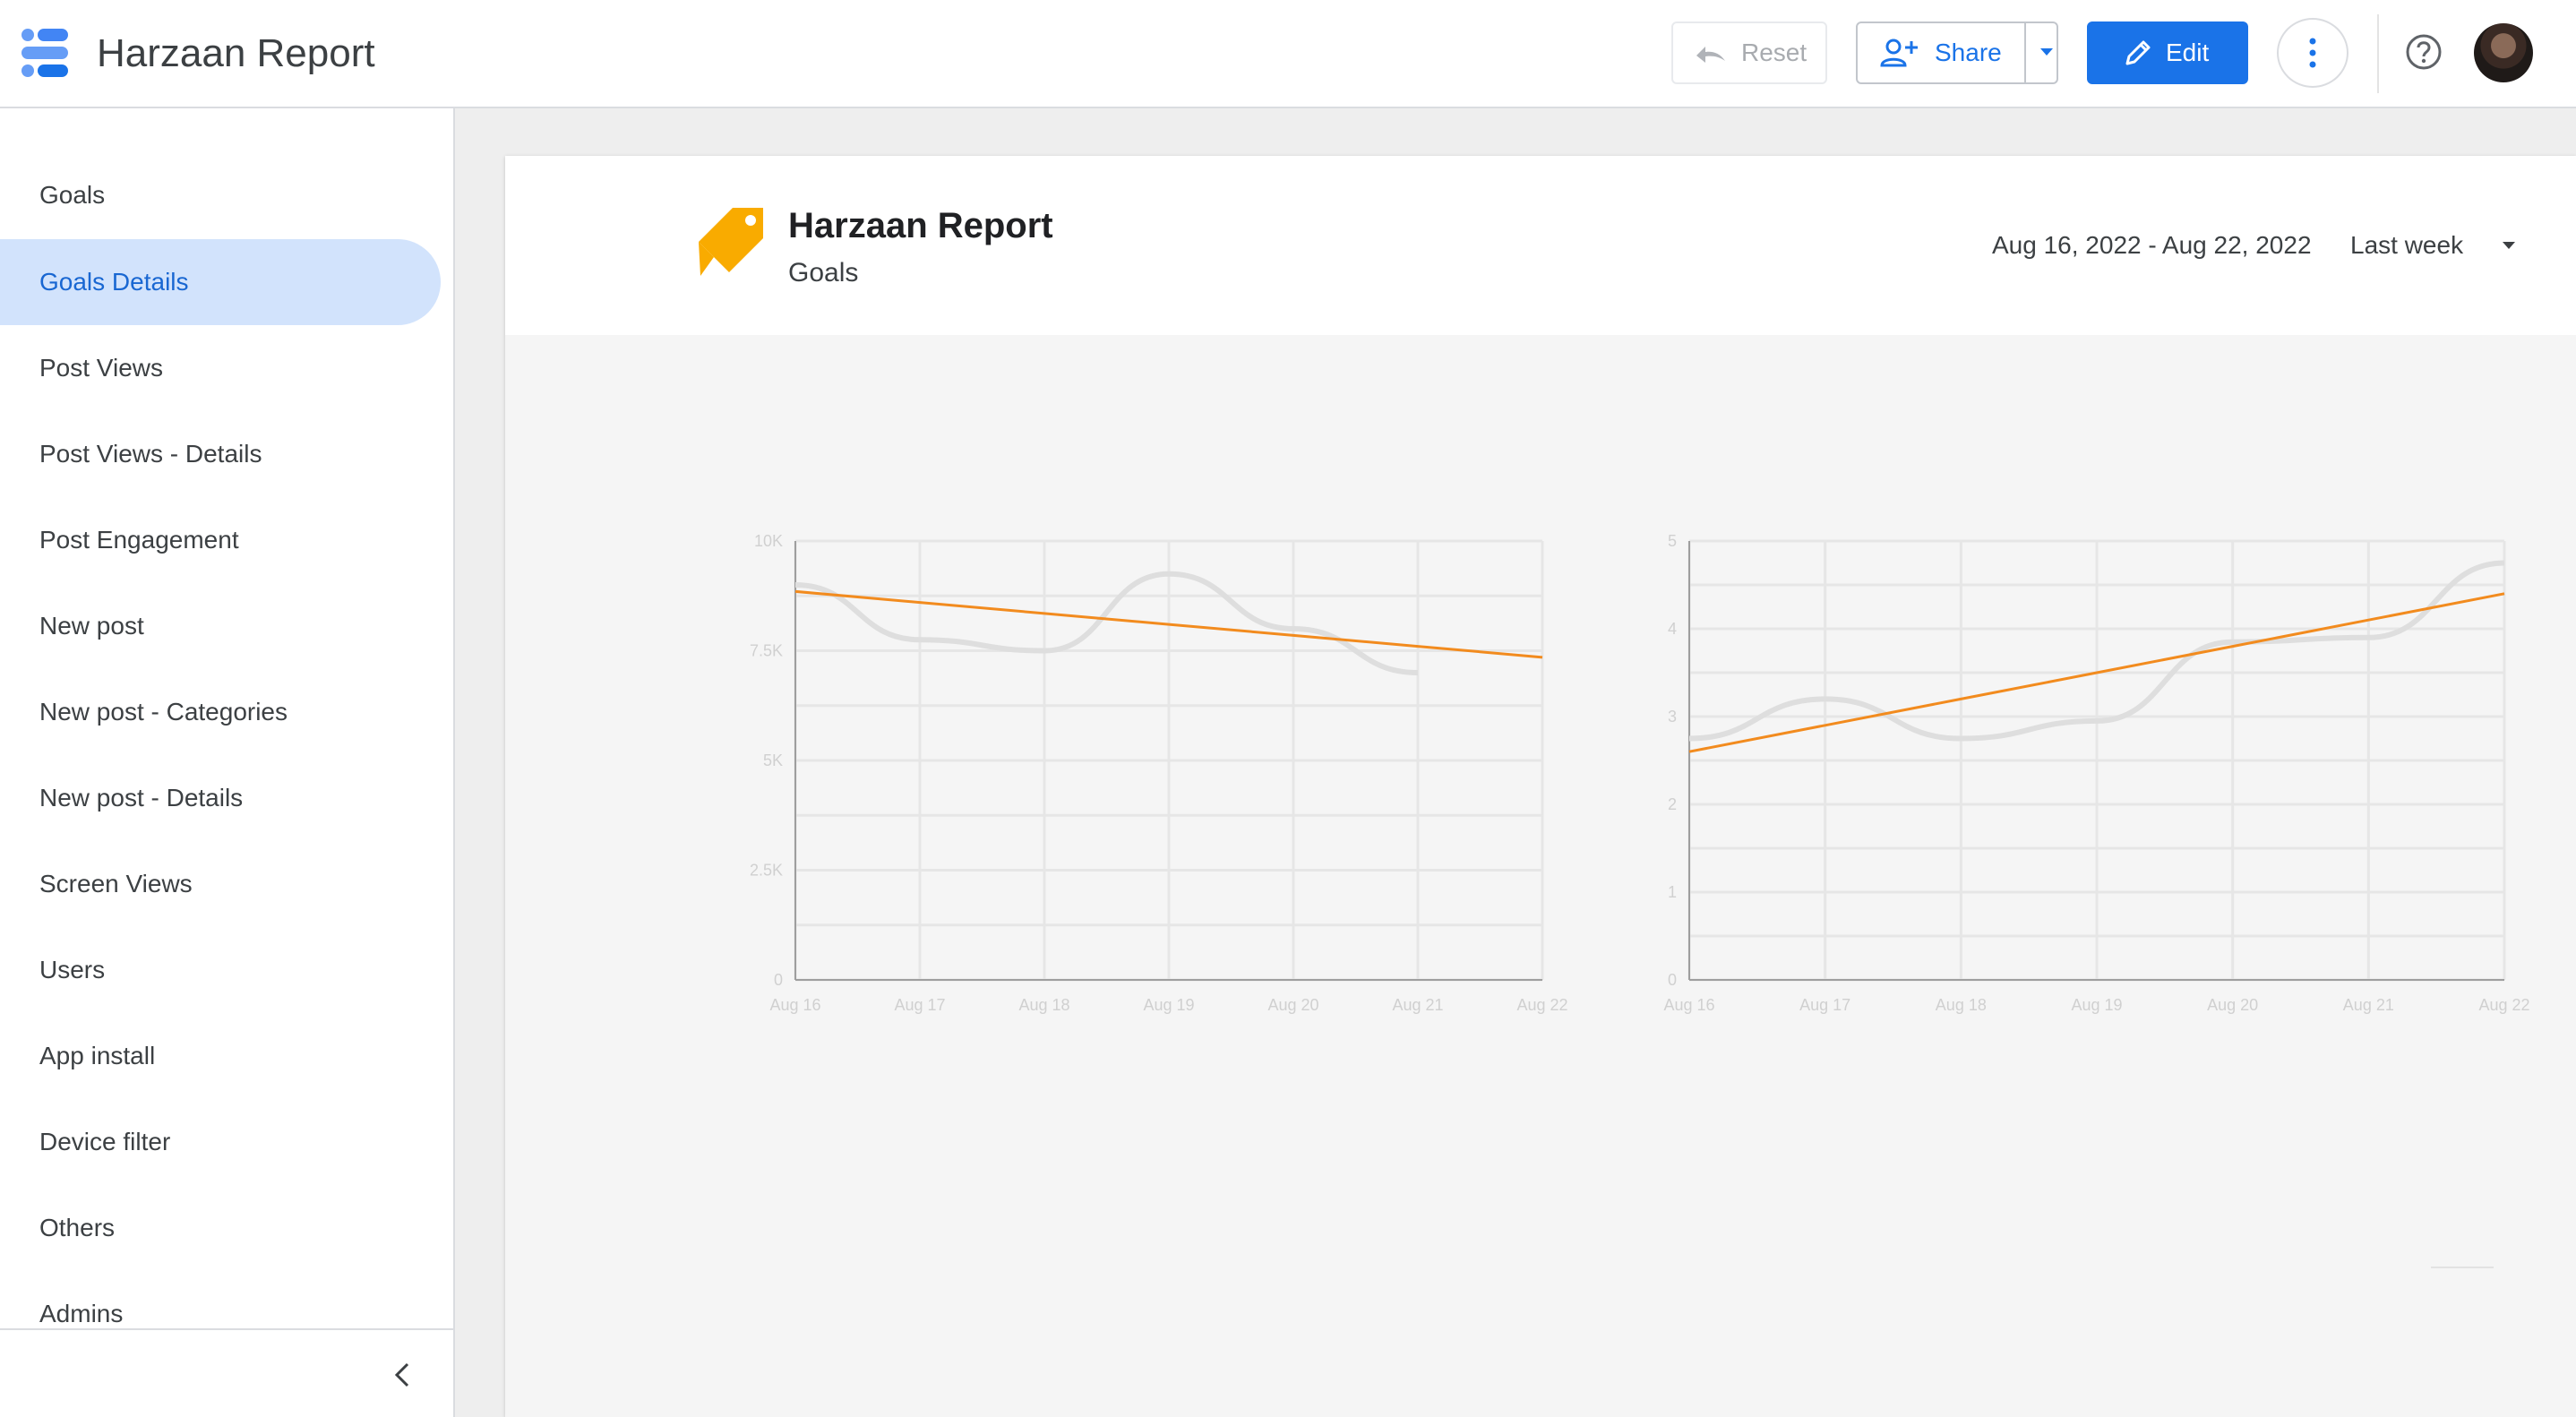  Describe the element at coordinates (1288, 54) in the screenshot. I see `top-bar: Harzaan Report Reset Share Edit` at that location.